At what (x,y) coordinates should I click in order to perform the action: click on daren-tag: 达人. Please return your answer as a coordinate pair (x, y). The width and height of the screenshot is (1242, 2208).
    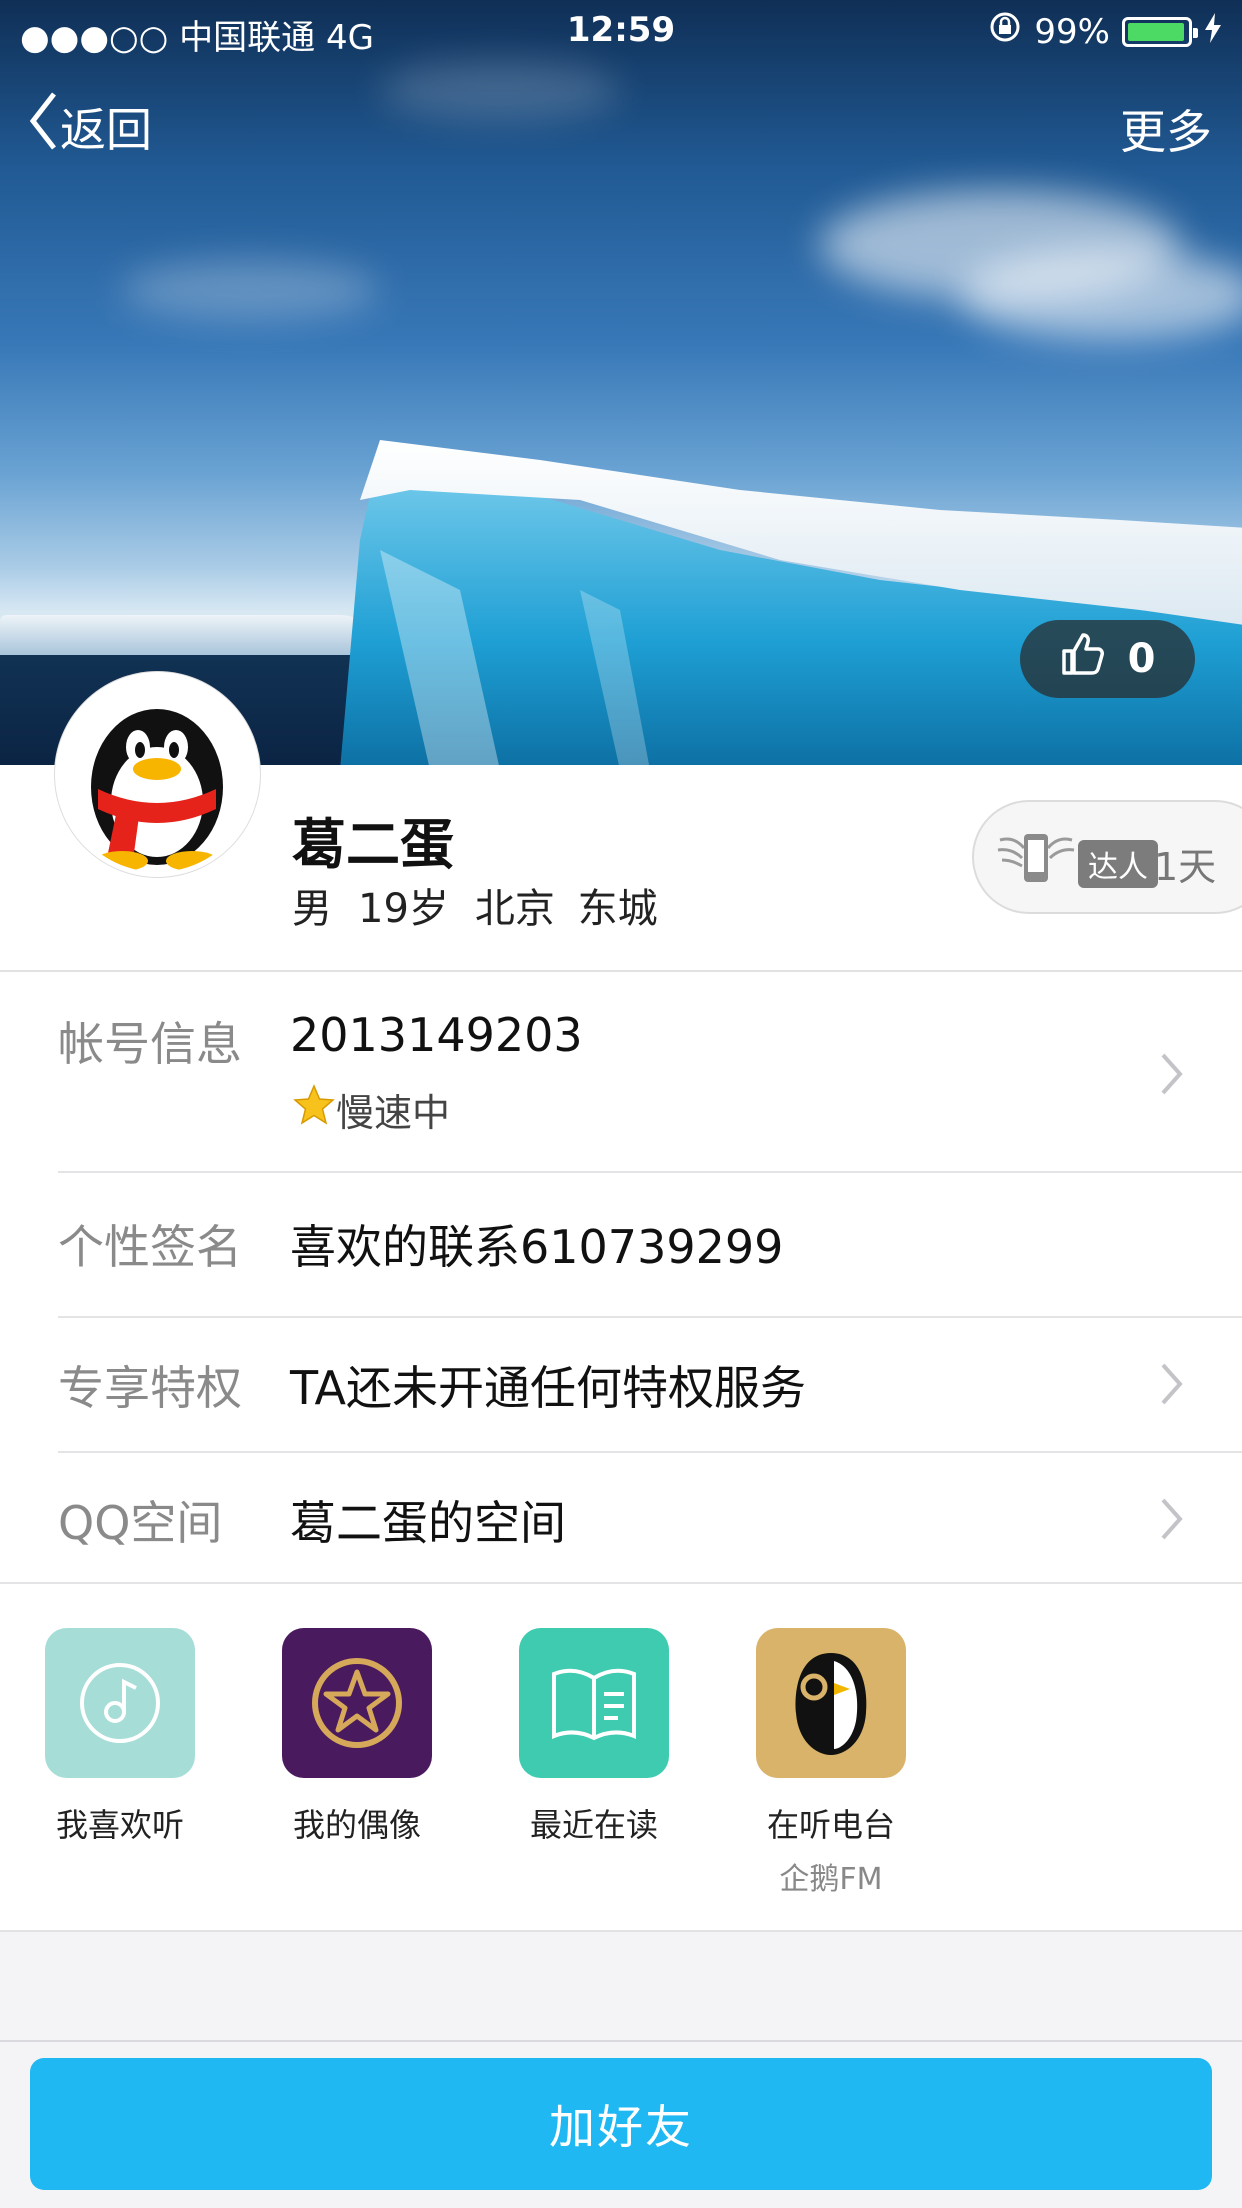
    Looking at the image, I should click on (1118, 864).